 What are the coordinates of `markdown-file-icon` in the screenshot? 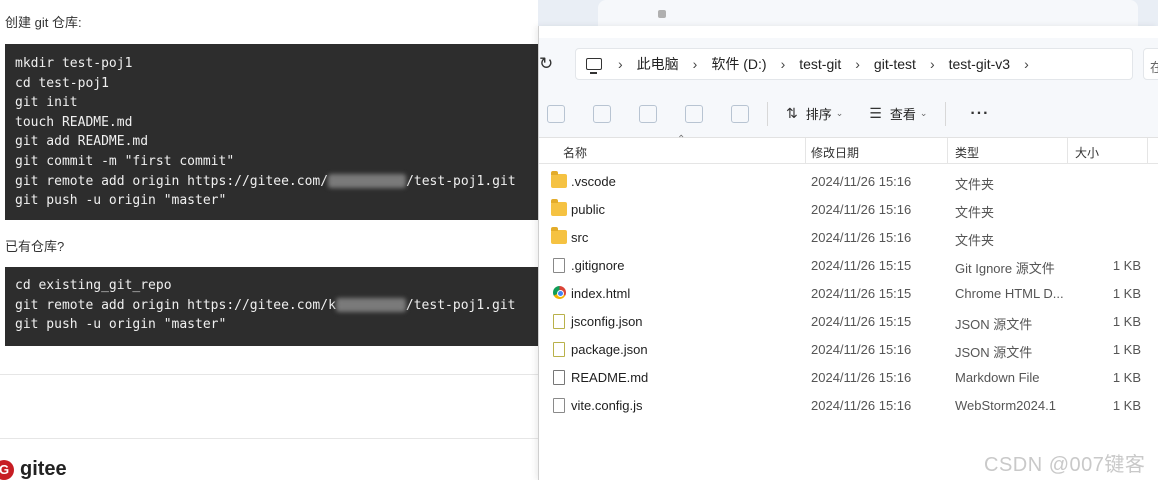 It's located at (559, 377).